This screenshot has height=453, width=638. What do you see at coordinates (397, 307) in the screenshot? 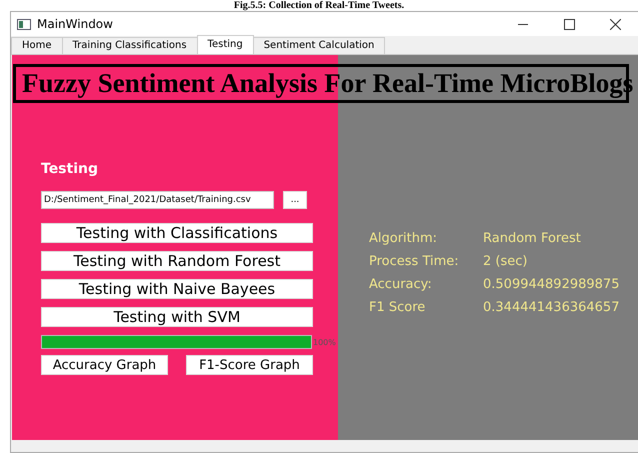
I see `result-label: F1 Score` at bounding box center [397, 307].